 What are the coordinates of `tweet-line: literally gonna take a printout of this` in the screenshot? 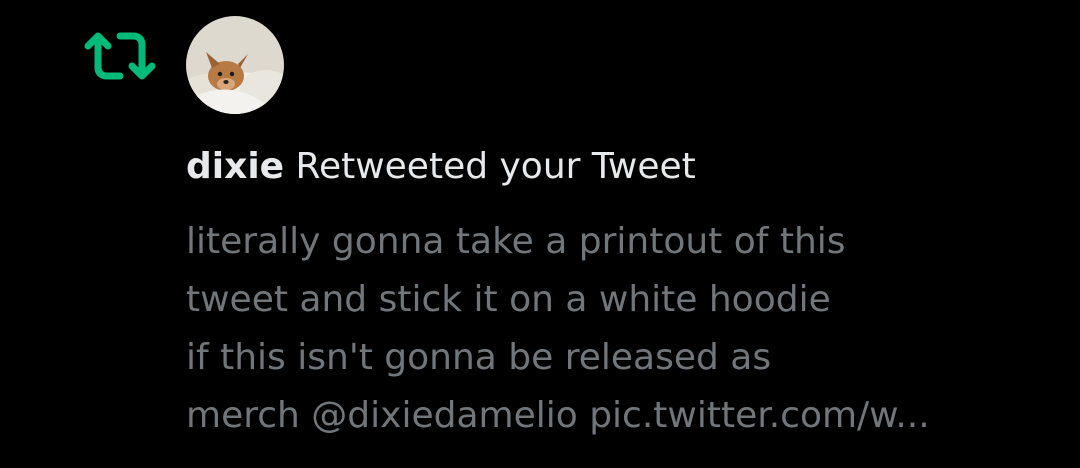 It's located at (516, 241).